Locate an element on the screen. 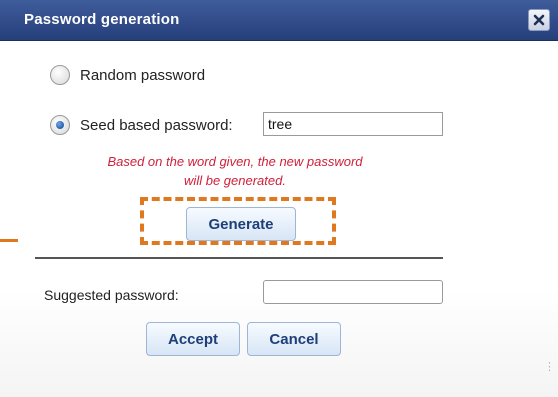  dialog-title: Password generation is located at coordinates (102, 19).